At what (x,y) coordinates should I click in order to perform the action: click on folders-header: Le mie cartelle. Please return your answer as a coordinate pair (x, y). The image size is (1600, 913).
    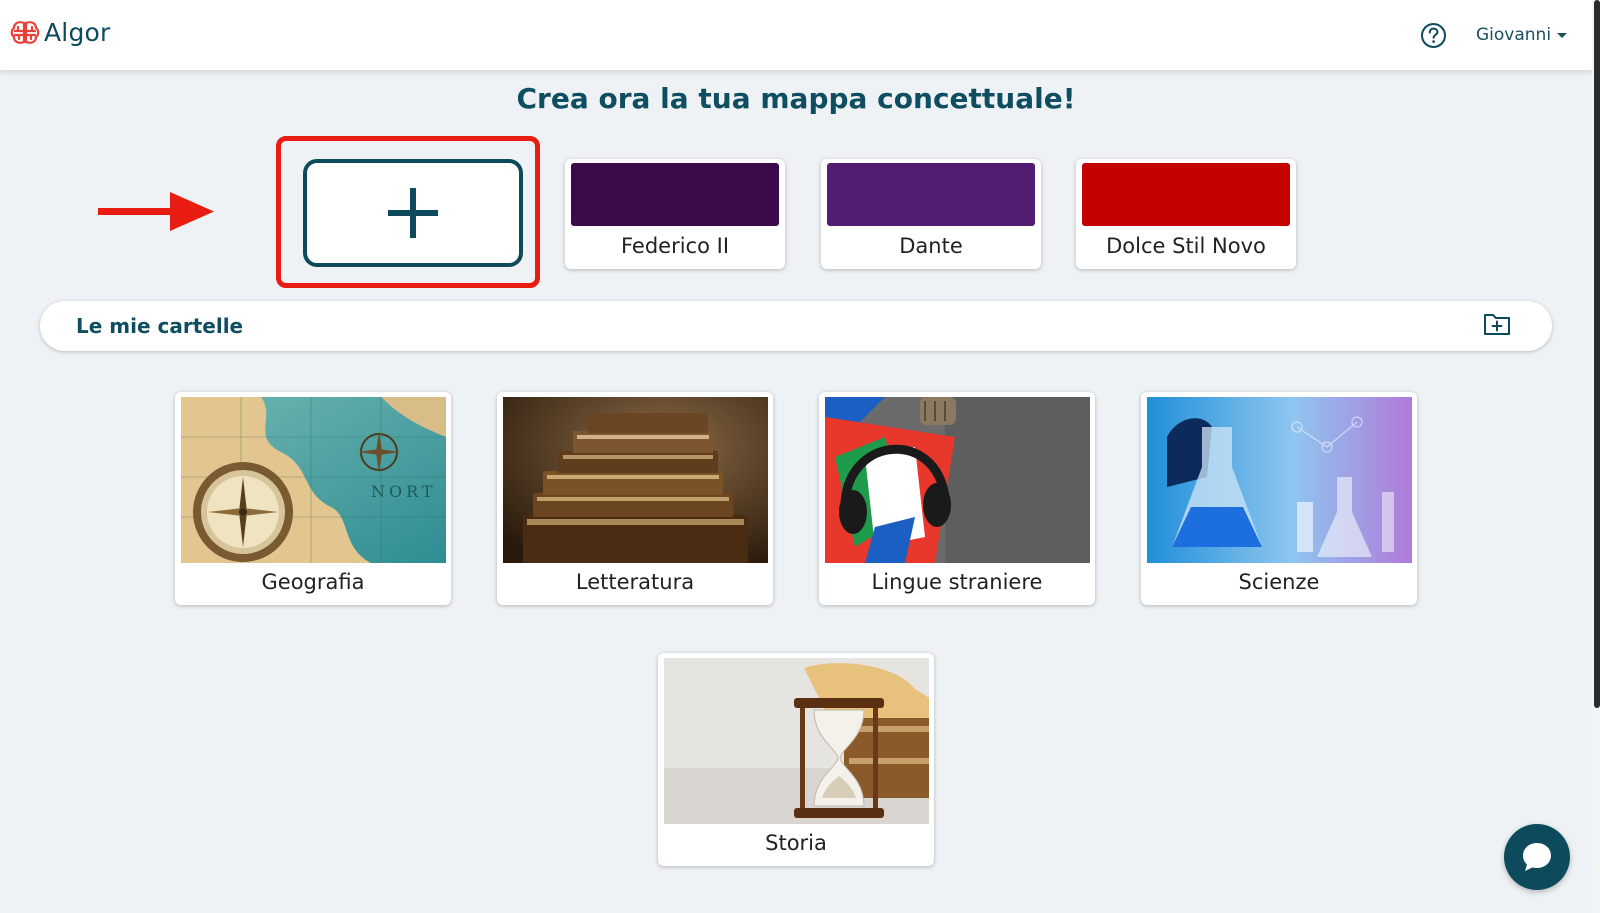
    Looking at the image, I should click on (796, 326).